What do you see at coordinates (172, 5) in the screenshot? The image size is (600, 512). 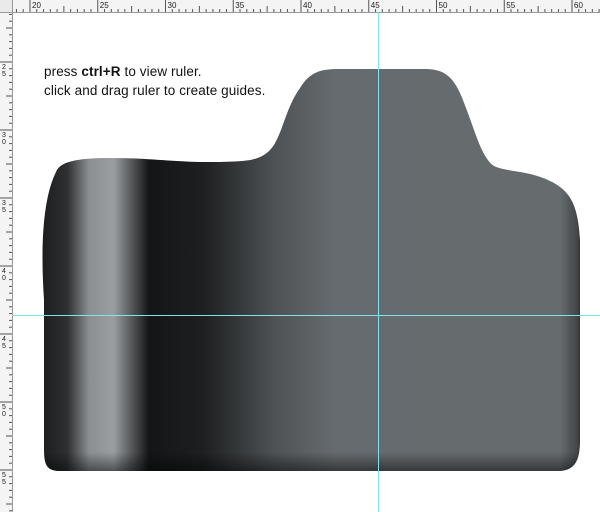 I see `ruler-label: 30` at bounding box center [172, 5].